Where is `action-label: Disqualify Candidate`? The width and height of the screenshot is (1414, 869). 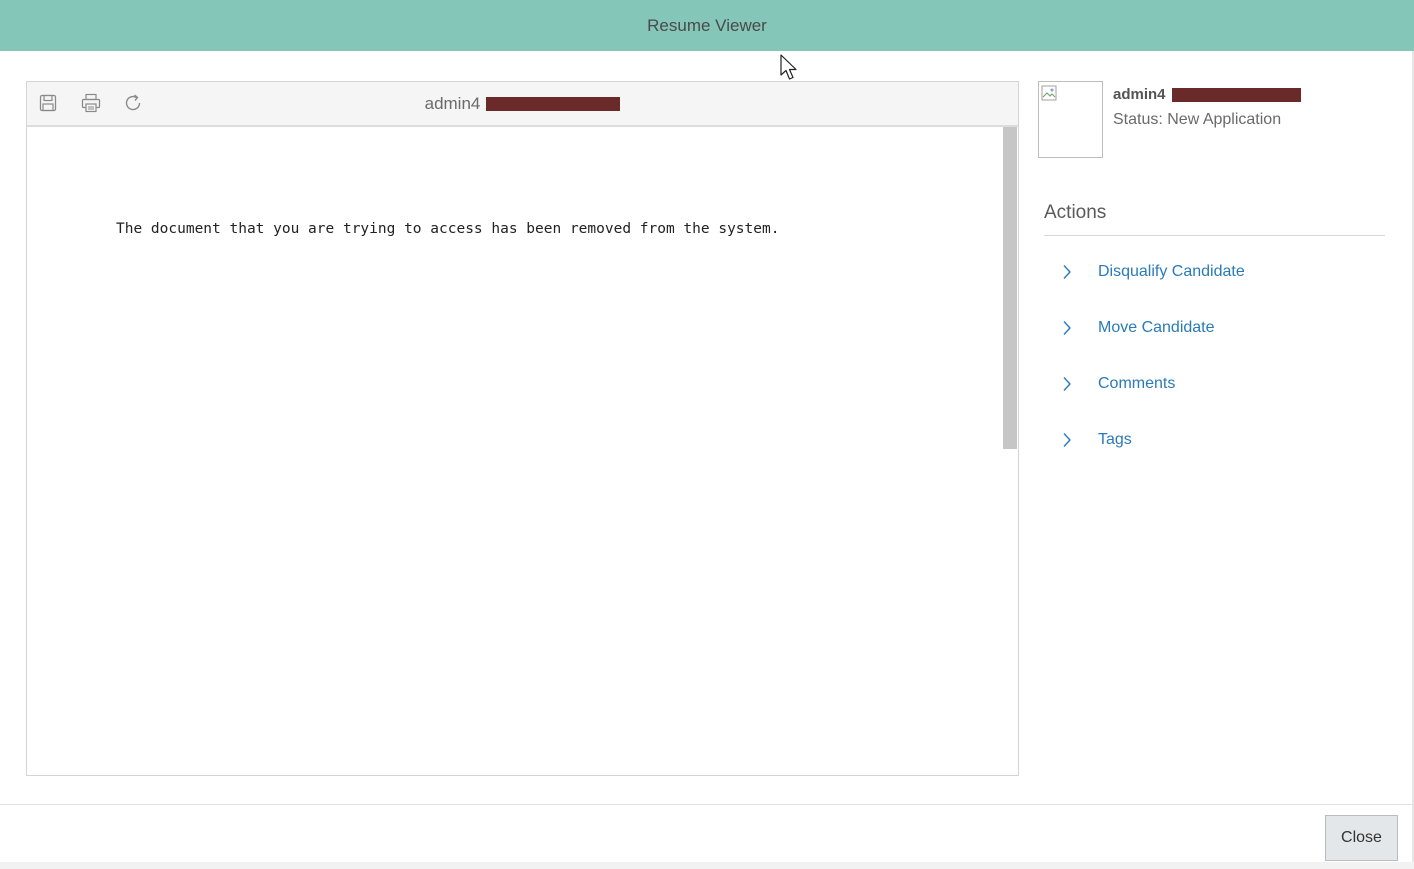 action-label: Disqualify Candidate is located at coordinates (1171, 271).